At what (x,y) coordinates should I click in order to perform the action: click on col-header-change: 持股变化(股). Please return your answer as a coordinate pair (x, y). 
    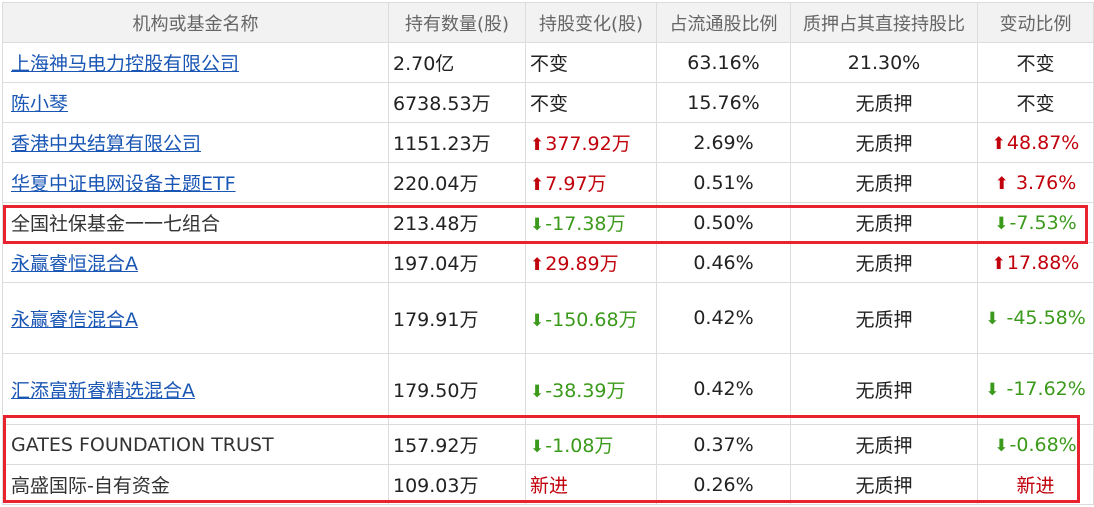
    Looking at the image, I should click on (591, 22).